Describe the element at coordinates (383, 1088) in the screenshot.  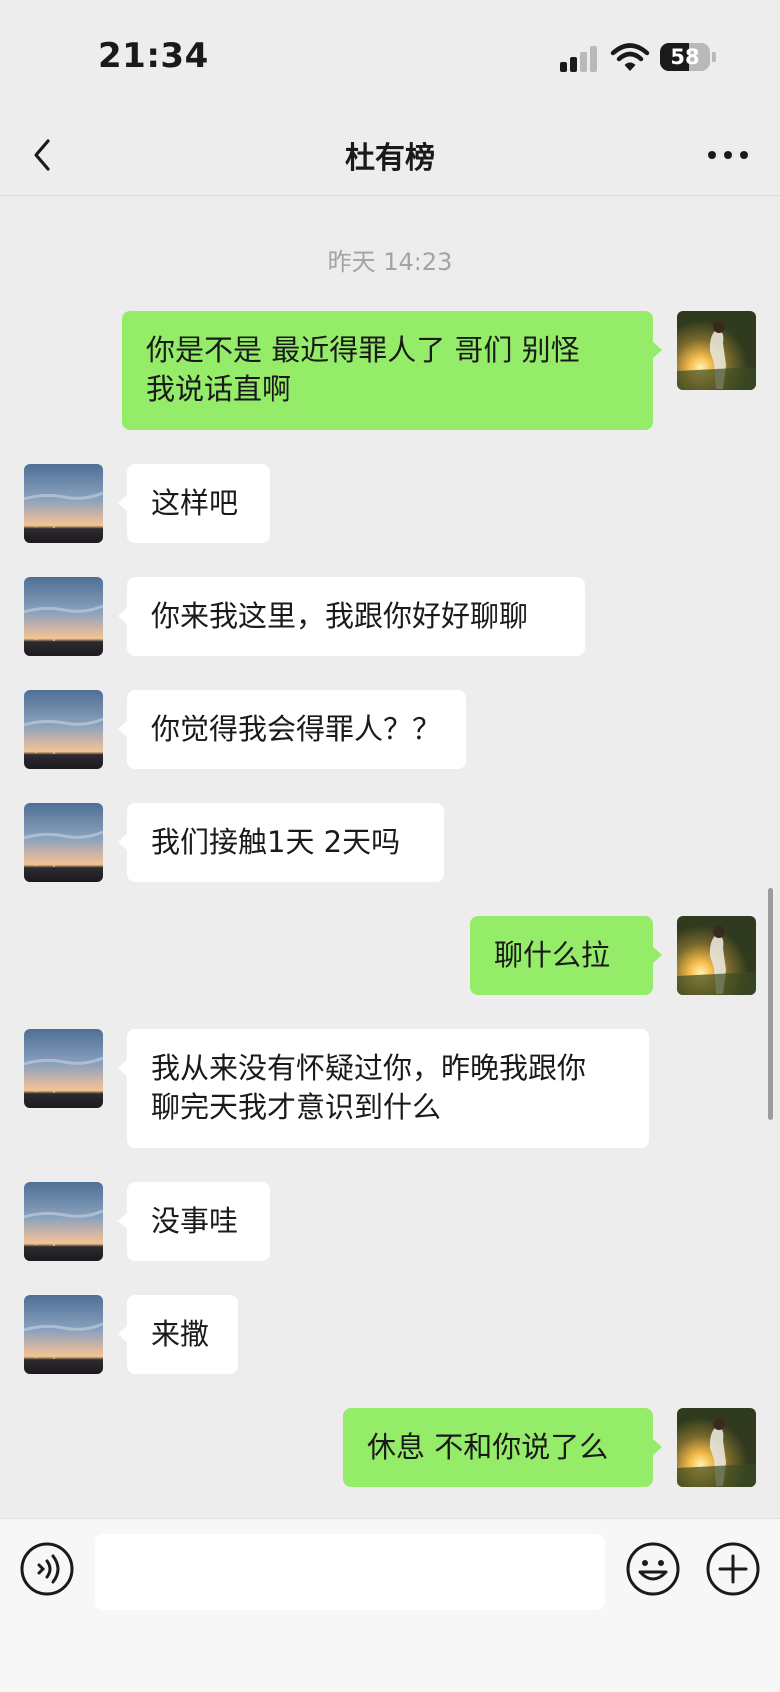
I see `message-bubble-received: 我从来没有怀疑过你，昨晚我跟你 聊完天我才意识到什么` at that location.